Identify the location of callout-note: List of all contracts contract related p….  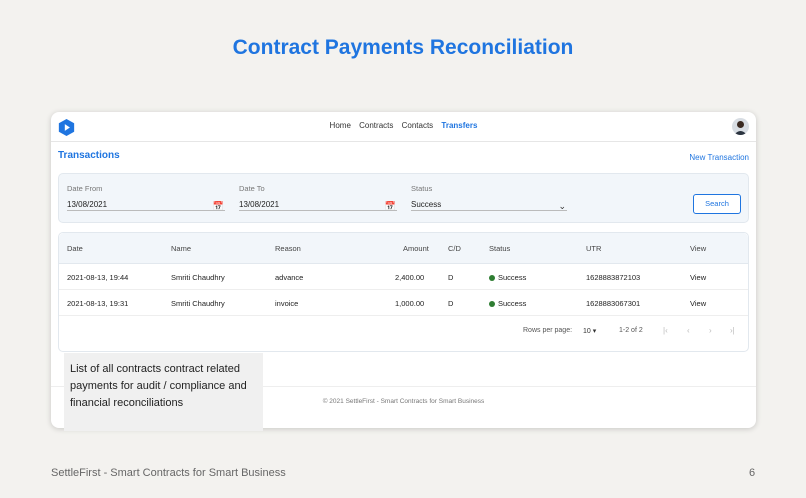
(163, 392).